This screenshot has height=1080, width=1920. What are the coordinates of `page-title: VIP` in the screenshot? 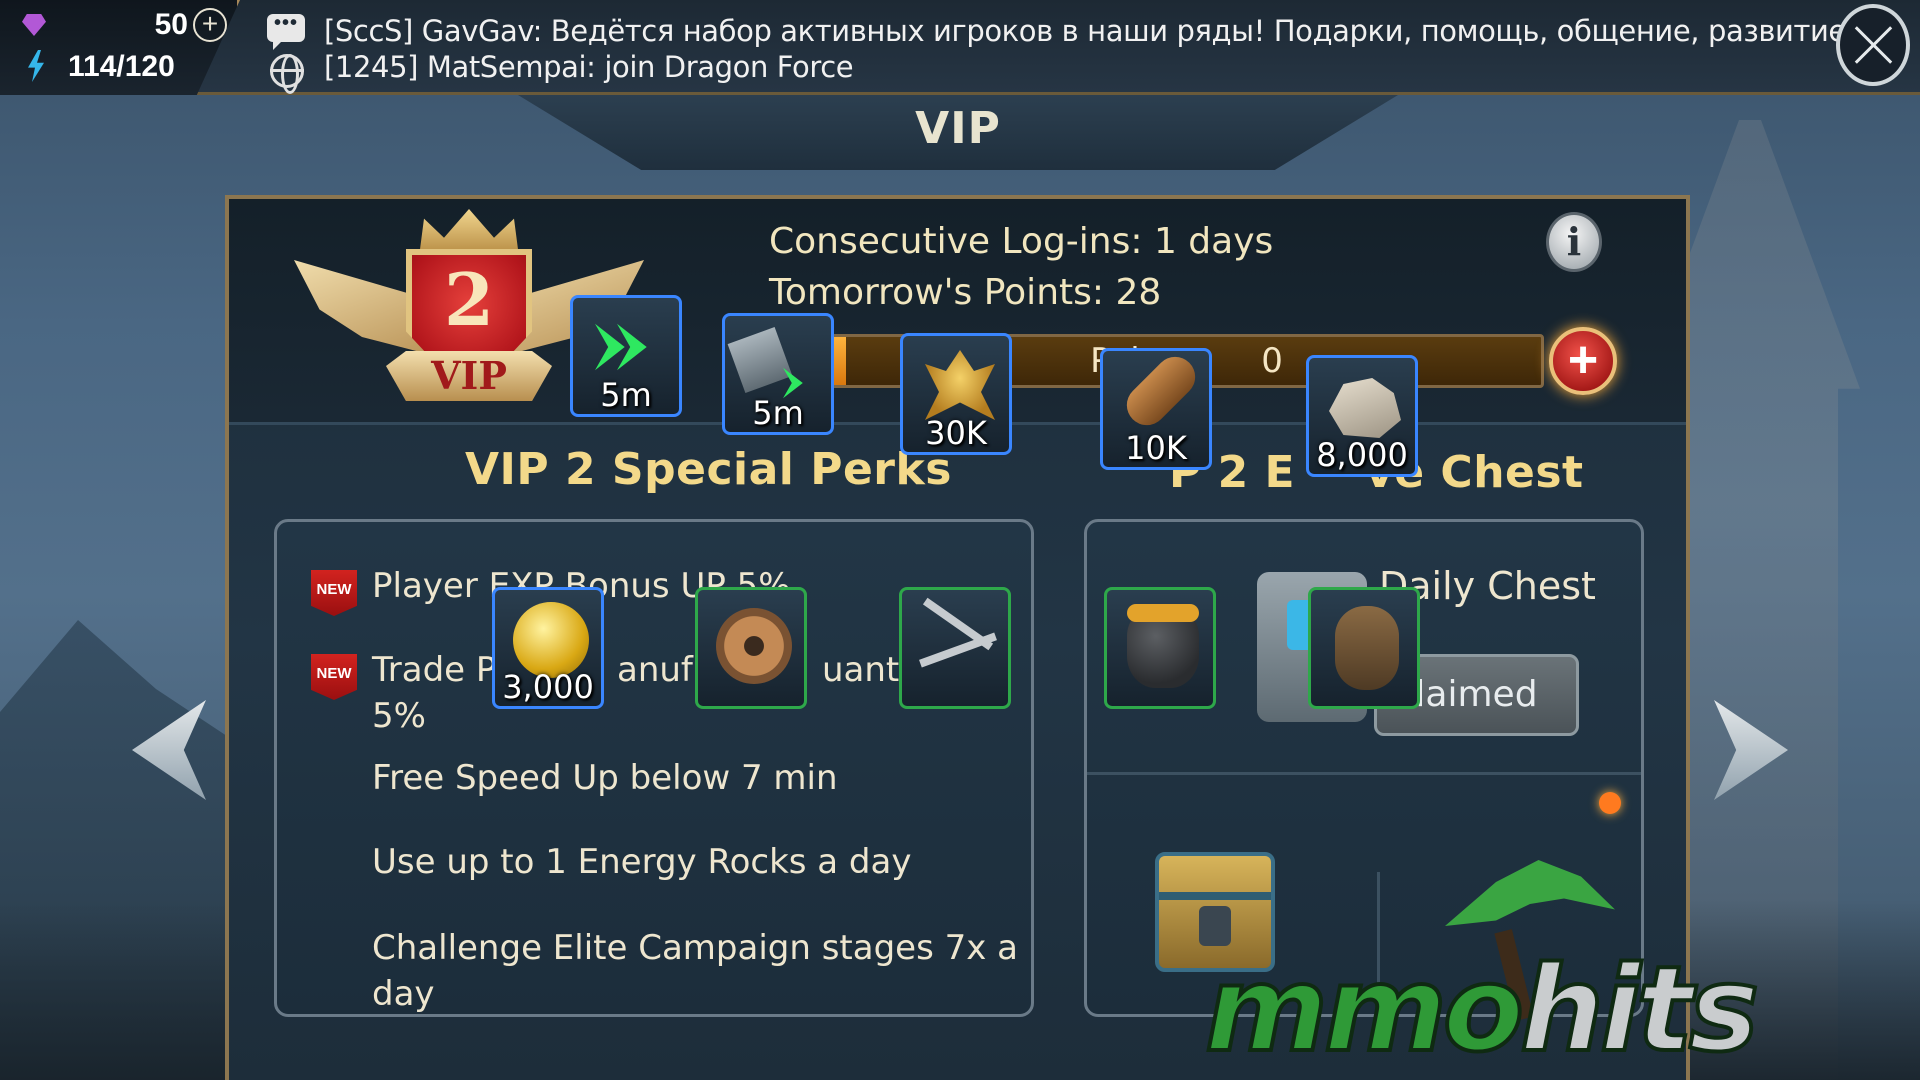 It's located at (958, 128).